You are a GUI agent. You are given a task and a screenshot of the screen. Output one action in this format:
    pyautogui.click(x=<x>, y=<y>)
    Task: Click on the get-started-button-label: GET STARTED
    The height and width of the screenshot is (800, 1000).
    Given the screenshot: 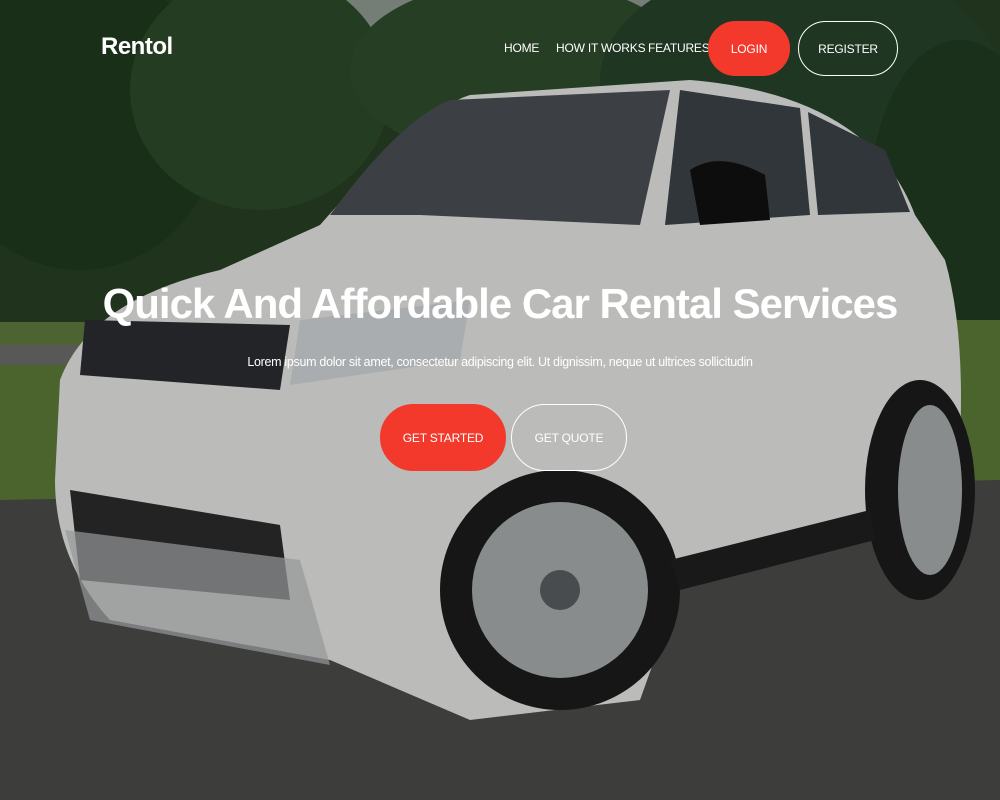 What is the action you would take?
    pyautogui.click(x=443, y=437)
    